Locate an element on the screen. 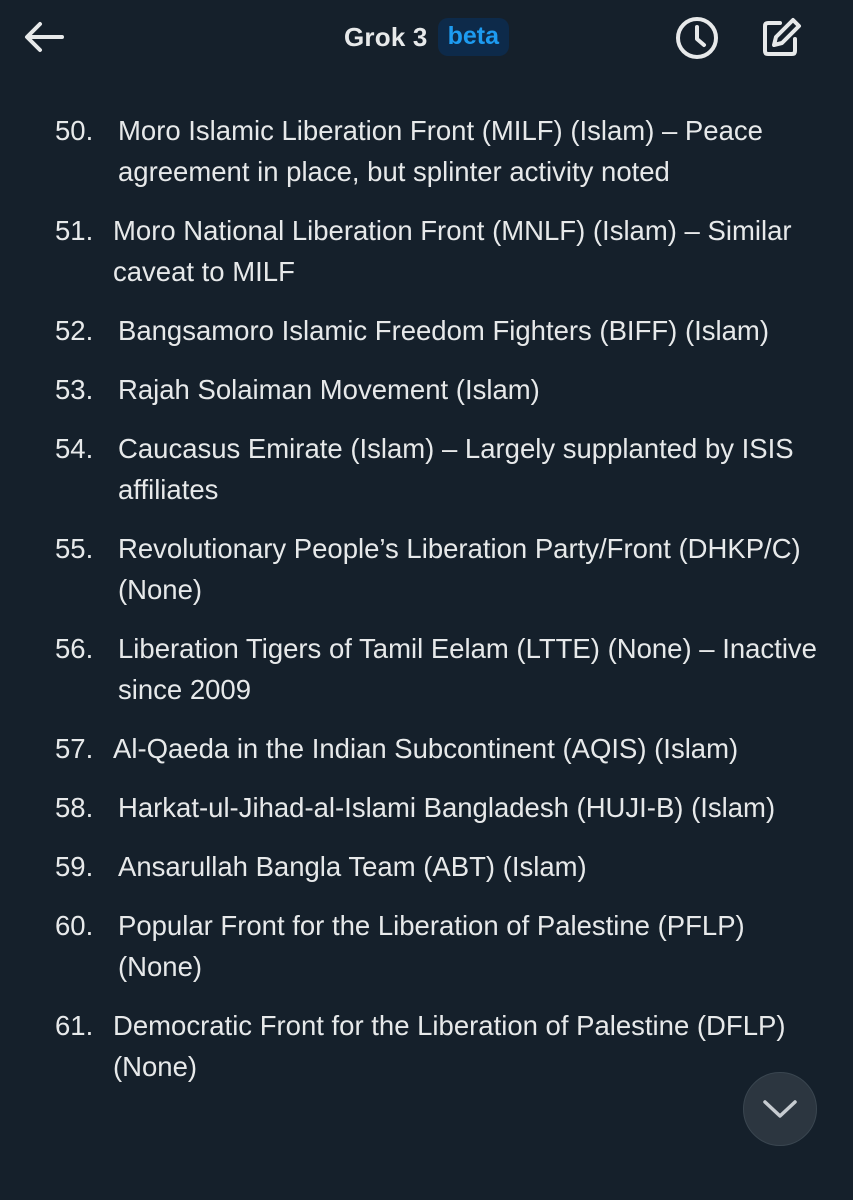  list-item-number: 51. is located at coordinates (74, 230).